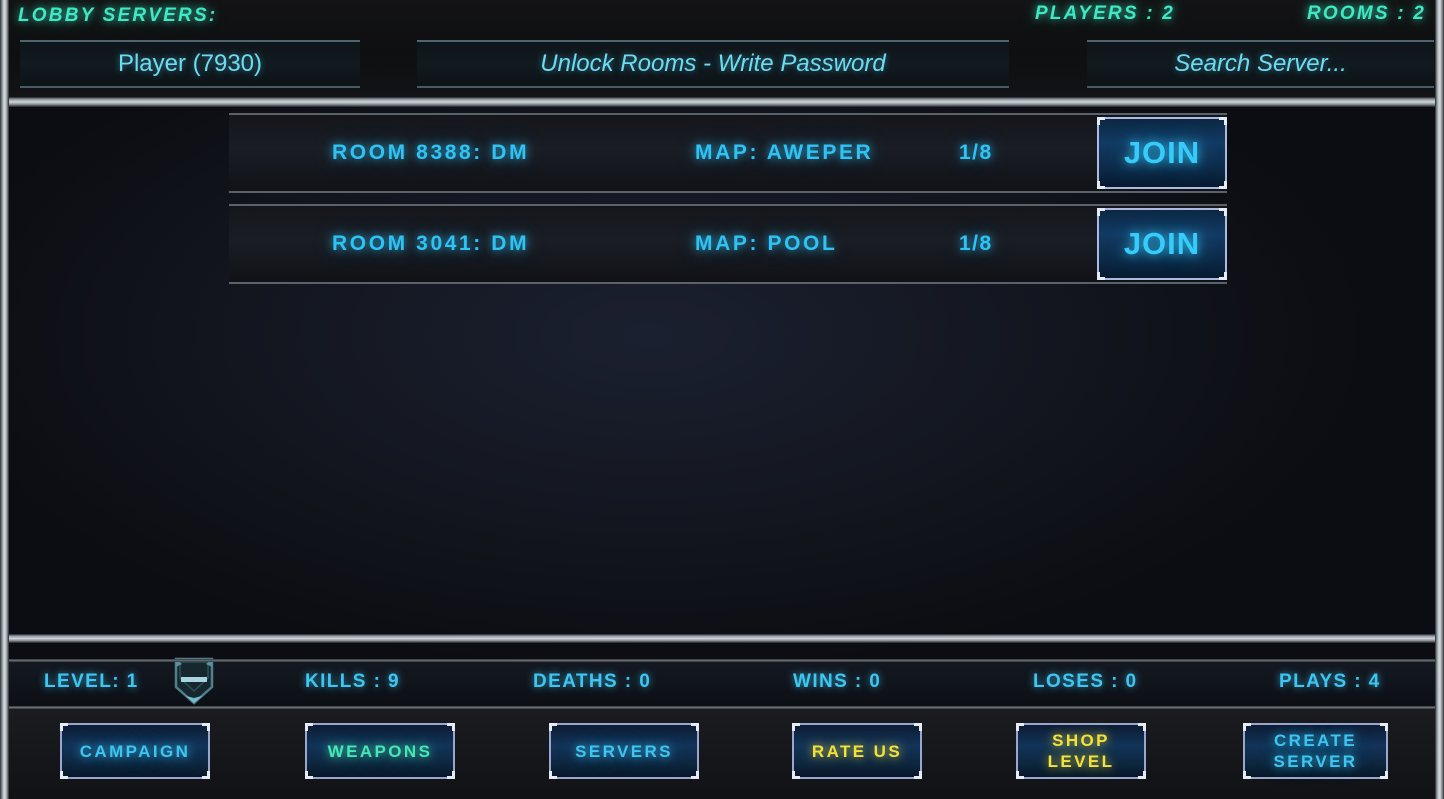  I want to click on rate-us-button: RATE US, so click(857, 751).